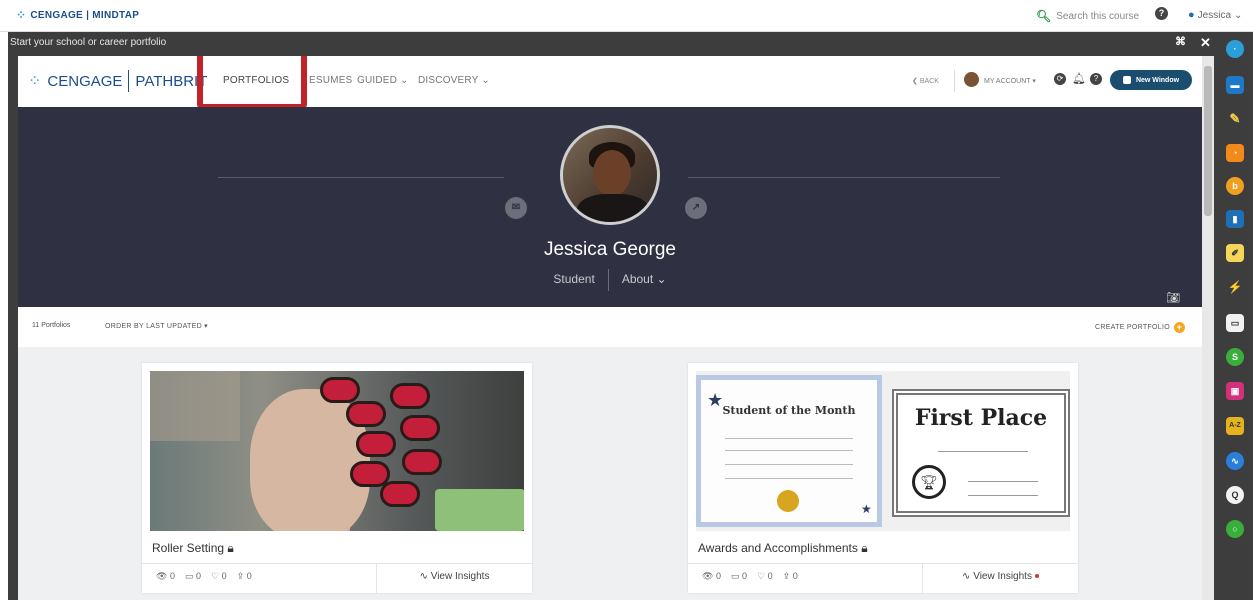 Image resolution: width=1253 pixels, height=600 pixels. Describe the element at coordinates (783, 548) in the screenshot. I see `portfolio-title: Awards and Accomplishments 🔒︎` at that location.